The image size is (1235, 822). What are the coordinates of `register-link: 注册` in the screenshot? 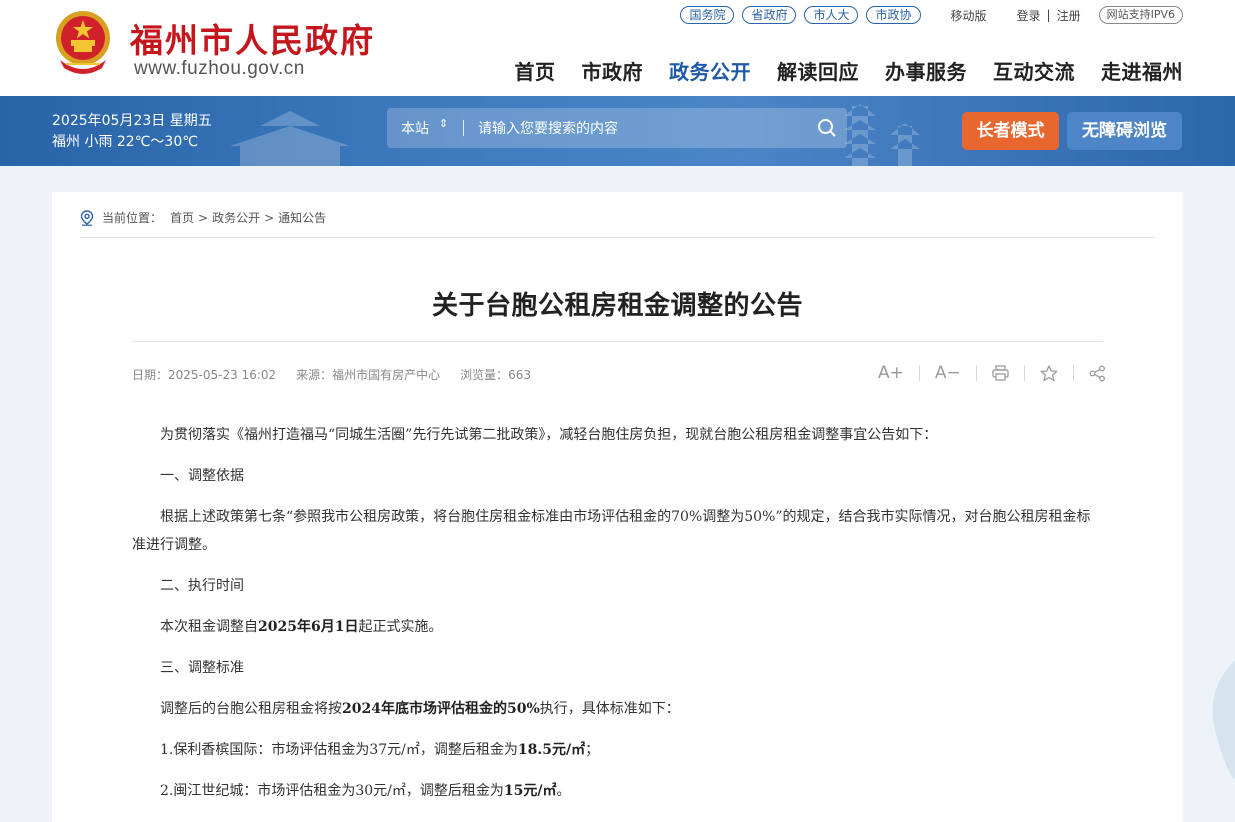 It's located at (1069, 15).